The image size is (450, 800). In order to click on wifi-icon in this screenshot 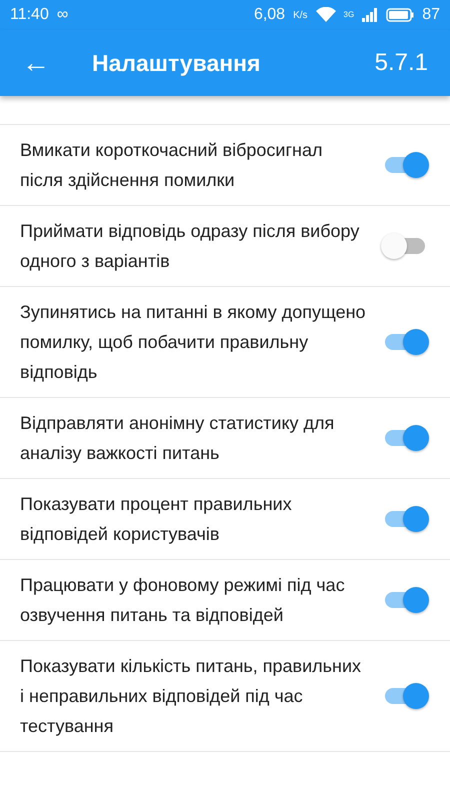, I will do `click(326, 15)`.